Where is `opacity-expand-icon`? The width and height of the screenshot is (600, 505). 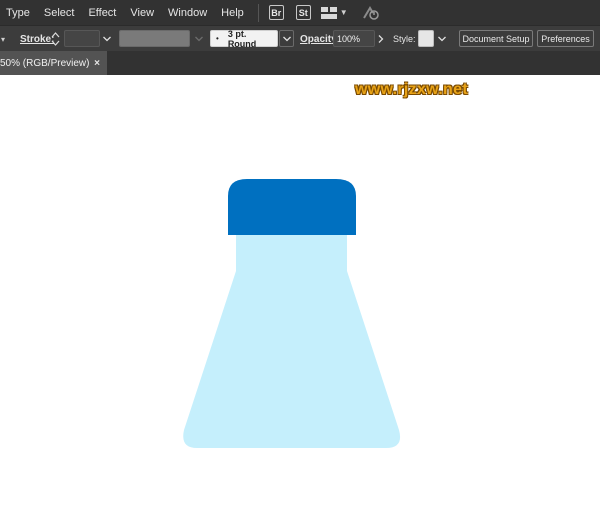 opacity-expand-icon is located at coordinates (381, 39).